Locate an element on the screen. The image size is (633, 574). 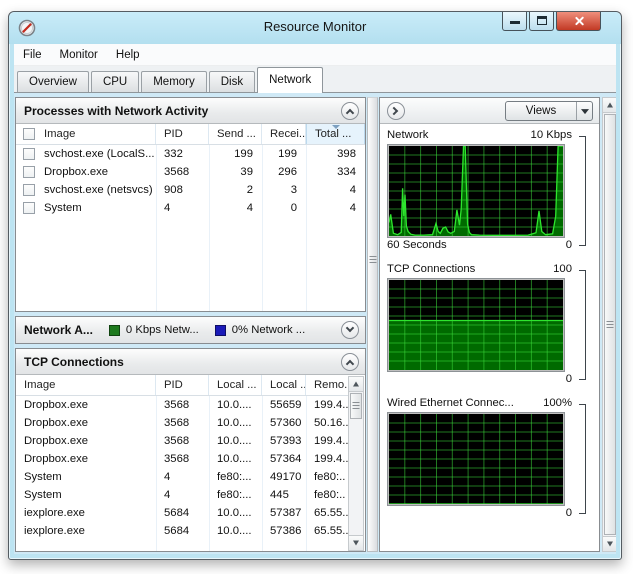
network-chart-block: Network 10 Kbps 60 Seconds 0 is located at coordinates (487, 190).